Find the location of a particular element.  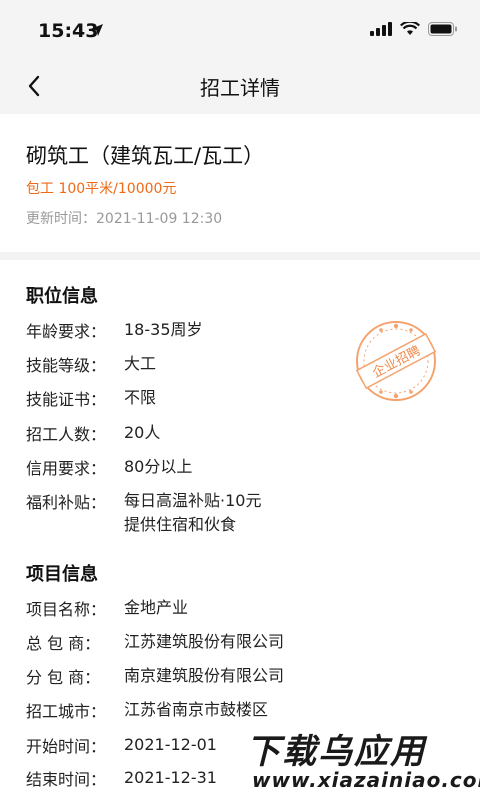

row-label: 开始时间： is located at coordinates (66, 746).